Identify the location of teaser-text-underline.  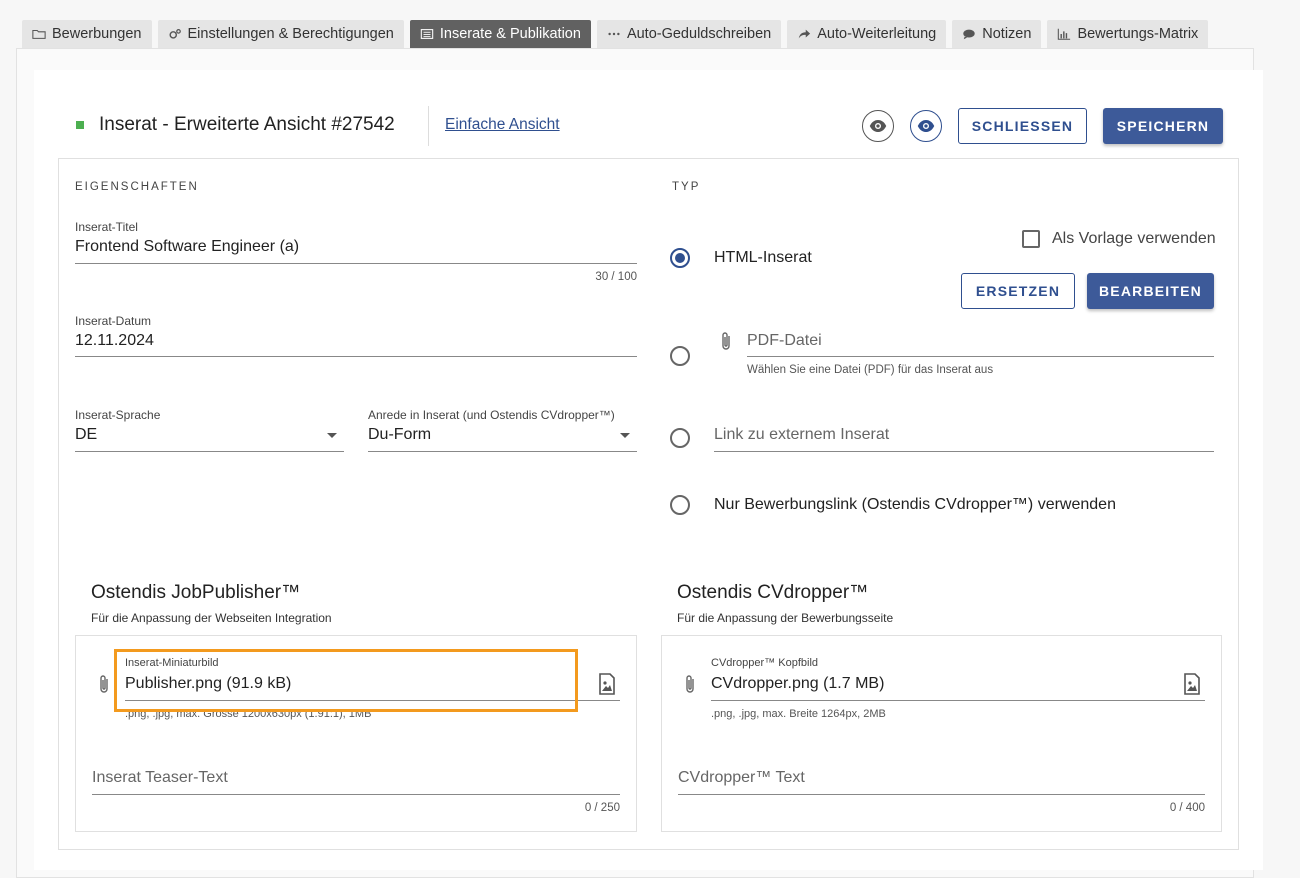
(356, 794).